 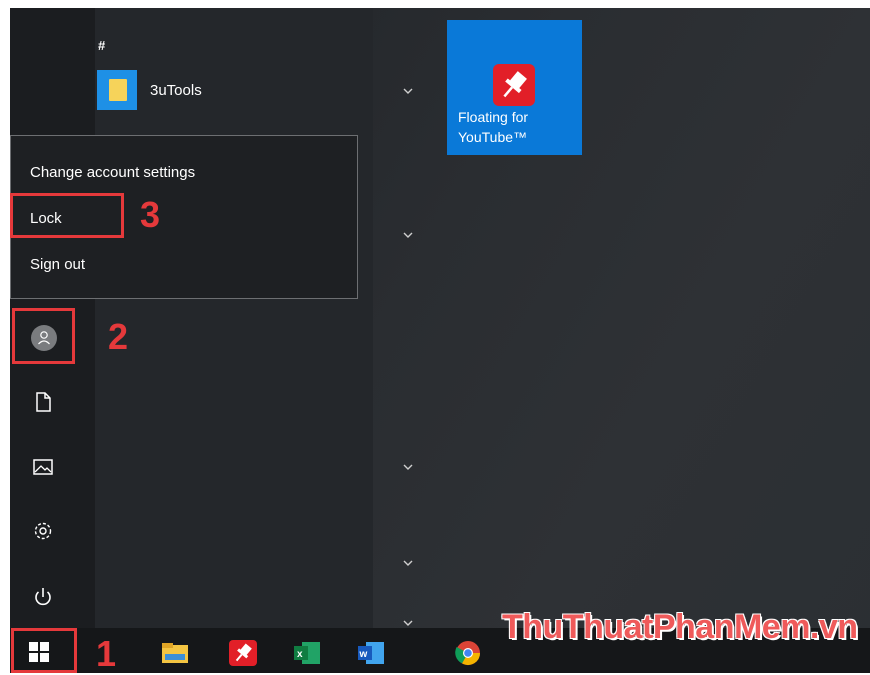 What do you see at coordinates (43, 336) in the screenshot?
I see `highlight-user-avatar` at bounding box center [43, 336].